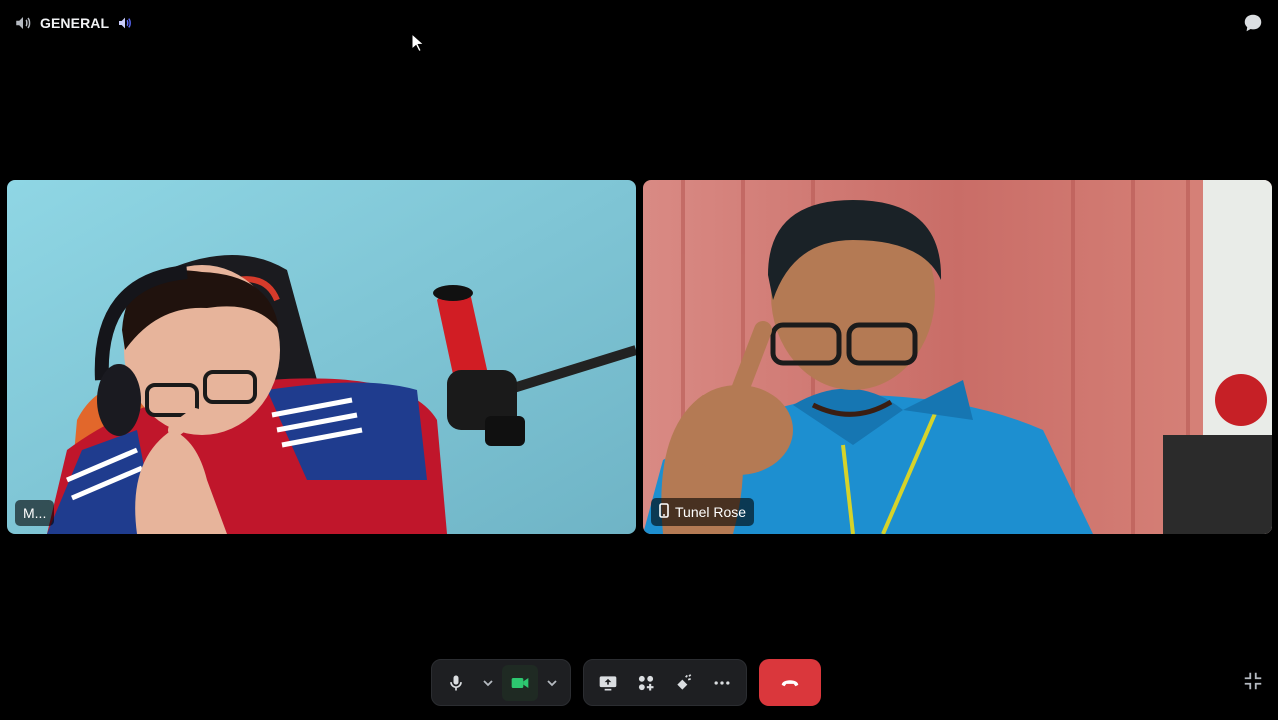  I want to click on more-options-button, so click(722, 683).